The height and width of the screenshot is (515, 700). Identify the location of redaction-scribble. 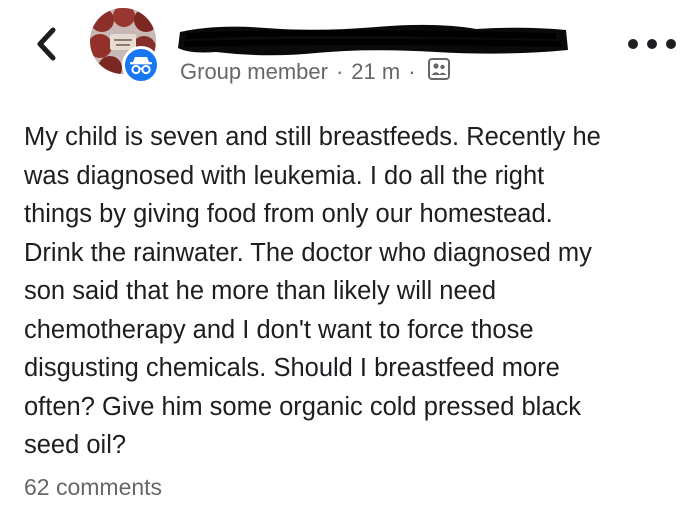
(373, 40).